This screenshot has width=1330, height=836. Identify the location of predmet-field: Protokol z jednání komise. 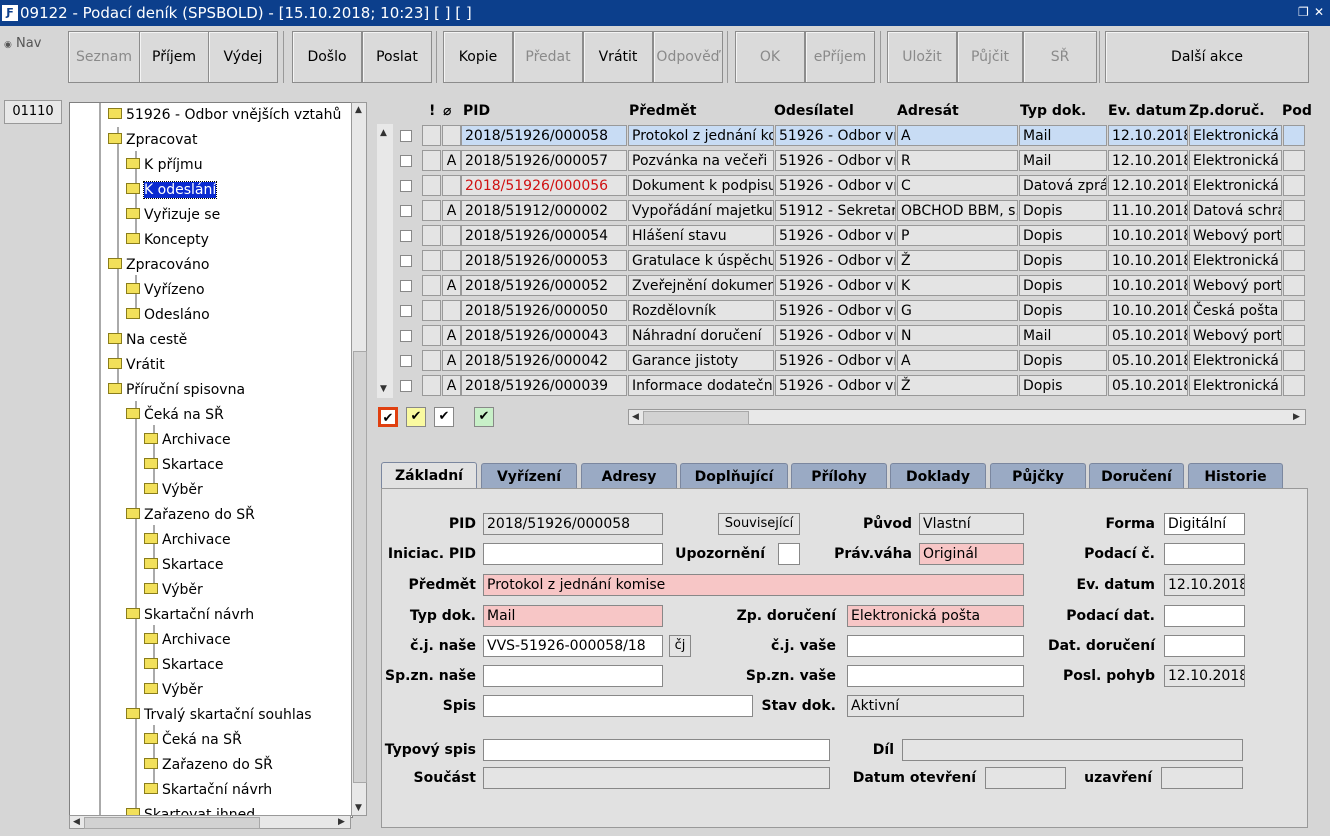
(753, 585).